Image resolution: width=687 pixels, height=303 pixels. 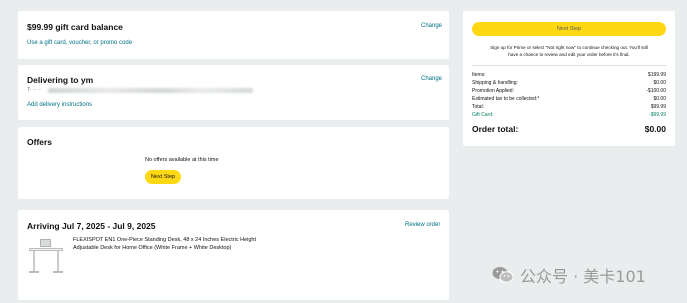 What do you see at coordinates (58, 272) in the screenshot?
I see `desk-foot-right-icon` at bounding box center [58, 272].